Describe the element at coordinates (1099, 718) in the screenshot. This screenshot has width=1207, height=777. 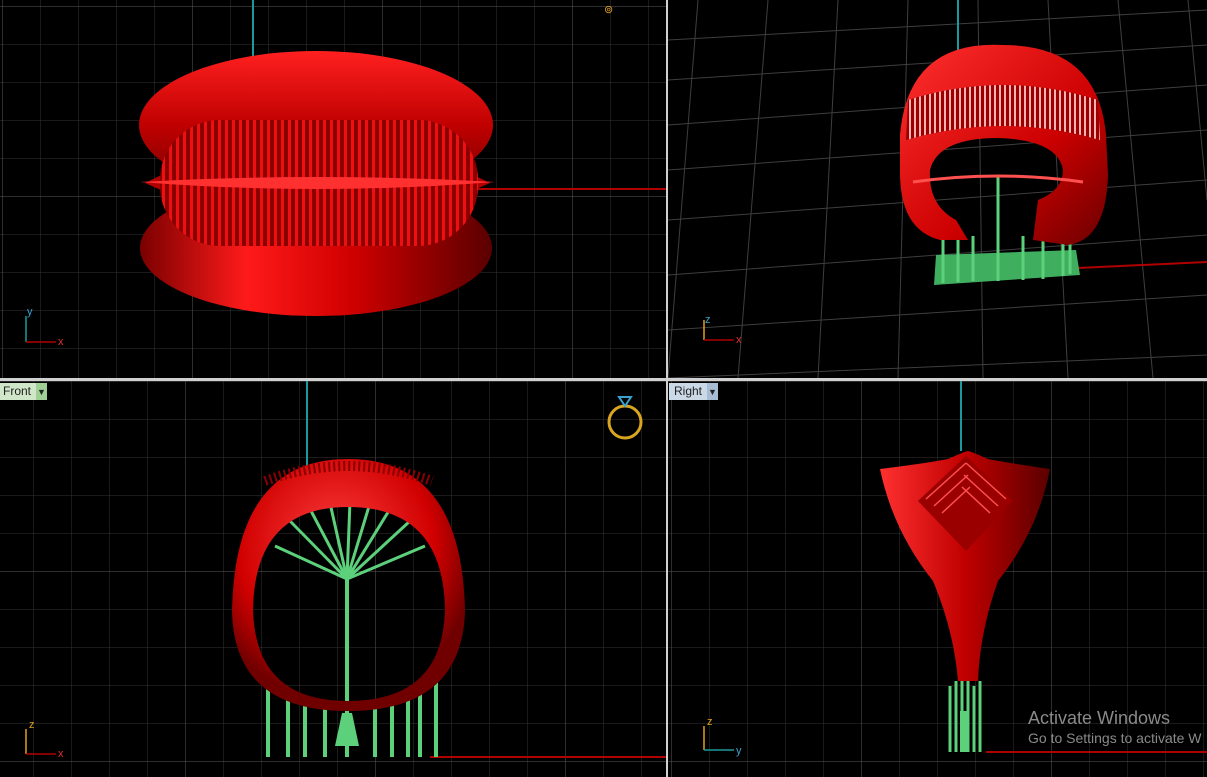
I see `watermark-title: Activate Windows` at that location.